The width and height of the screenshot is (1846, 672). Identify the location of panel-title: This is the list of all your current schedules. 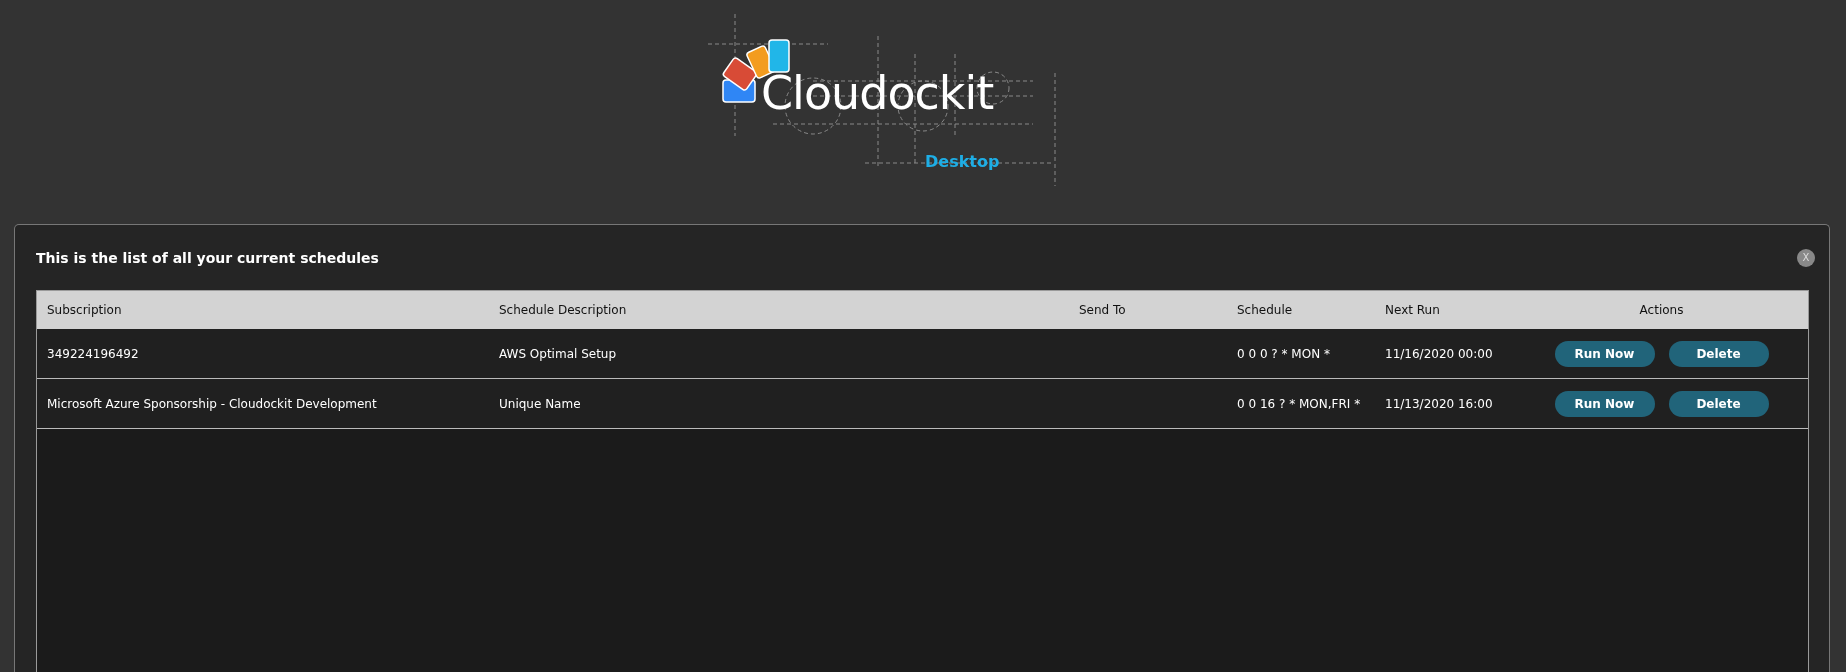
(207, 257).